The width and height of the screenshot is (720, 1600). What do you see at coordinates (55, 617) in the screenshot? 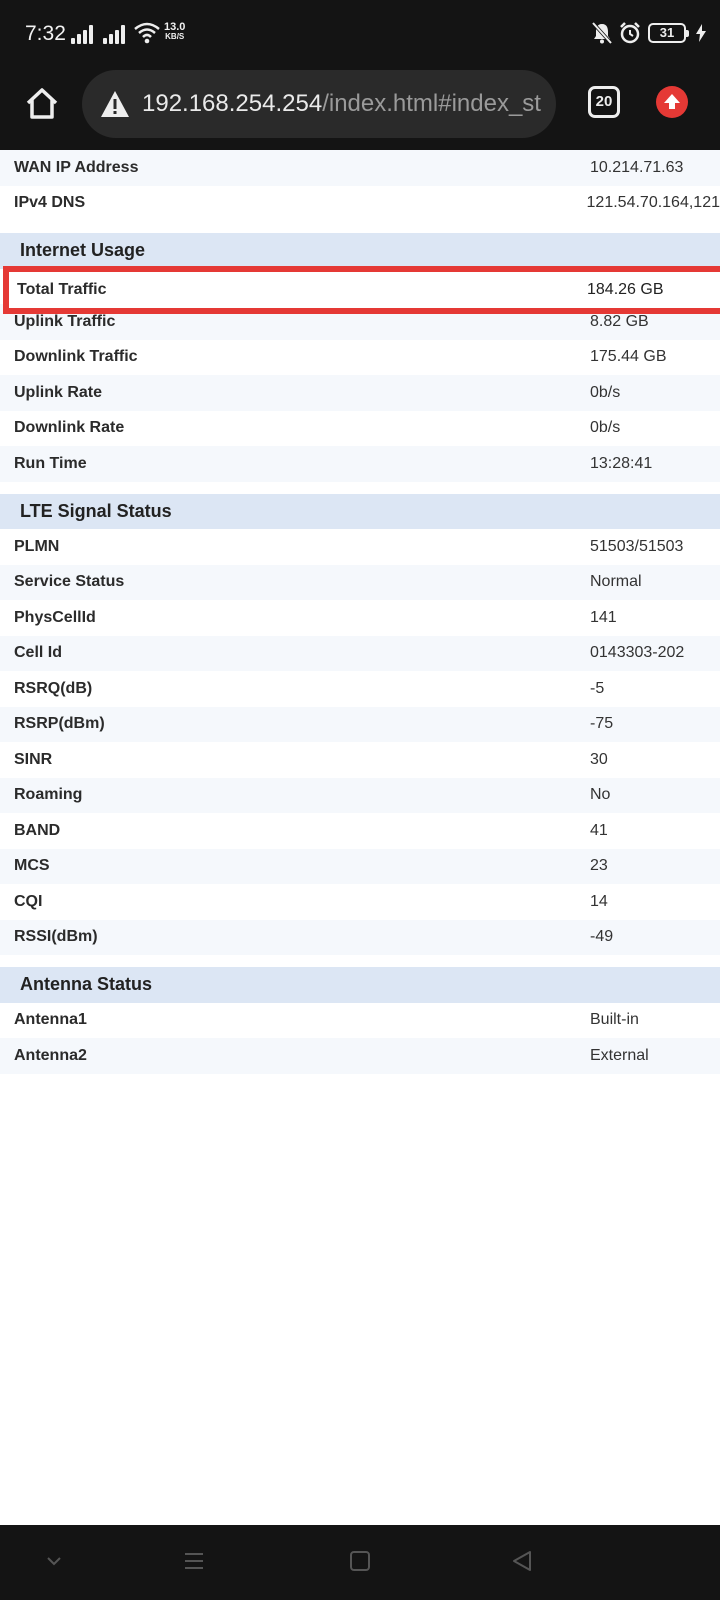
I see `row-label: PhysCellId` at bounding box center [55, 617].